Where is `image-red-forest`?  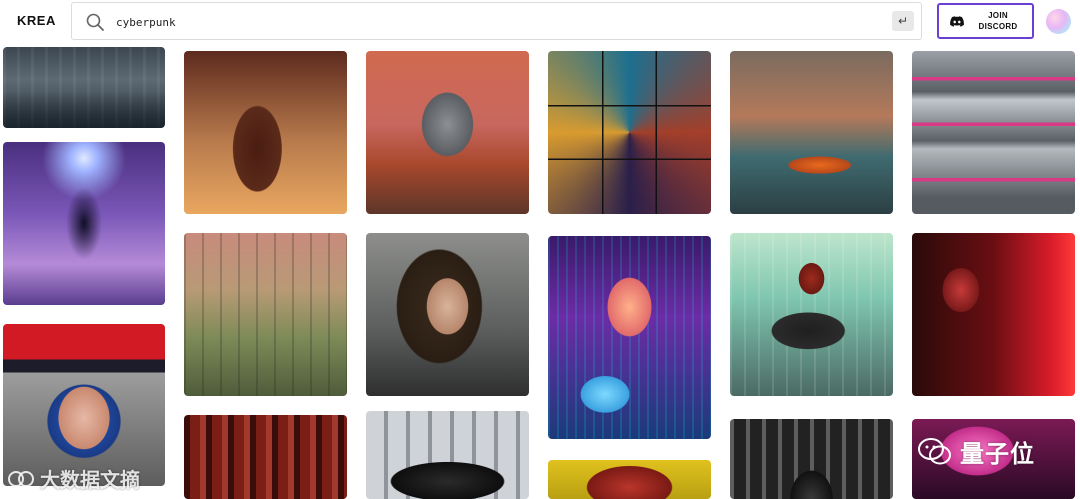
image-red-forest is located at coordinates (265, 457).